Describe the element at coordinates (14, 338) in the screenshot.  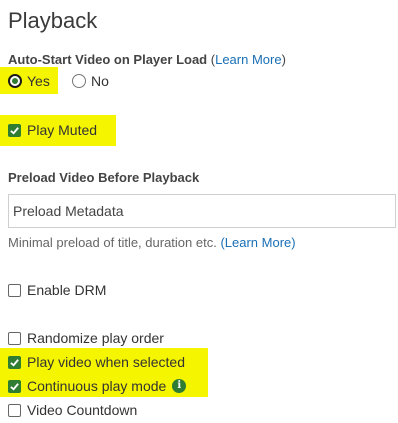
I see `randomize-checkbox` at that location.